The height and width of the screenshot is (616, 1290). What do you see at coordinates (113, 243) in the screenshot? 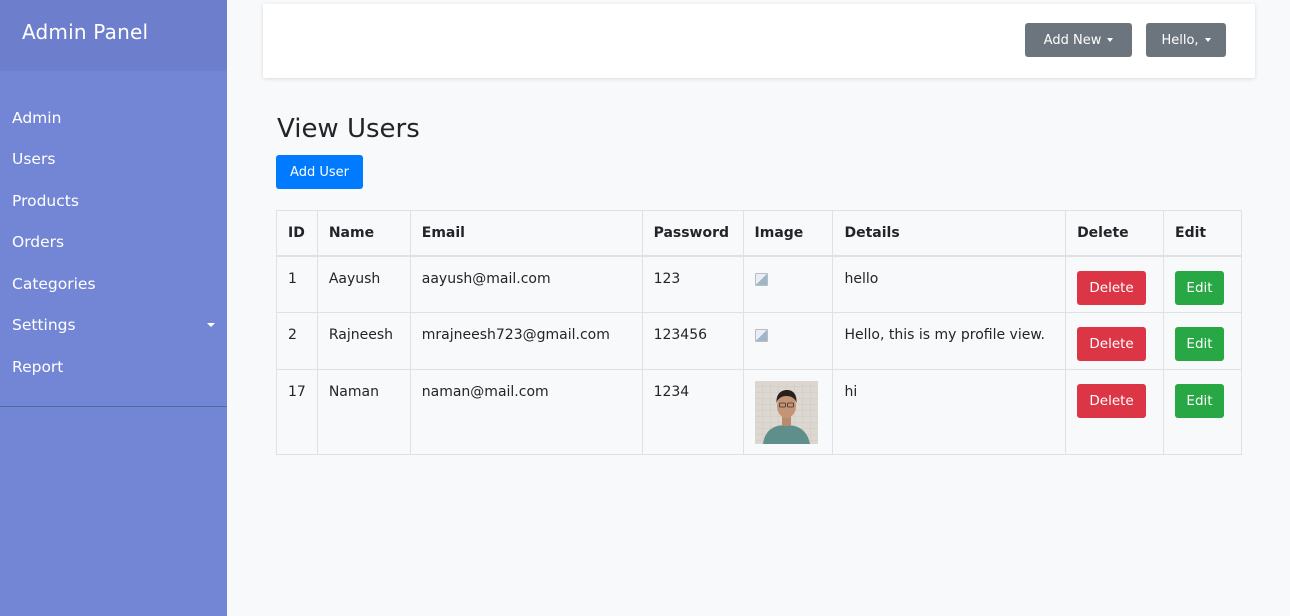
I see `sidebar-item-orders: Orders` at bounding box center [113, 243].